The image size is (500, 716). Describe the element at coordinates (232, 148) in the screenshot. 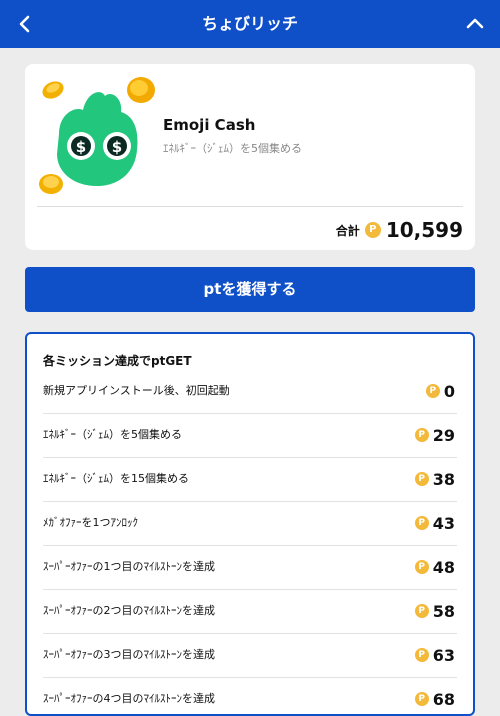

I see `app-description: ｴﾈﾙｷﾞｰ（ｼﾞｪﾑ）を5個集める` at that location.